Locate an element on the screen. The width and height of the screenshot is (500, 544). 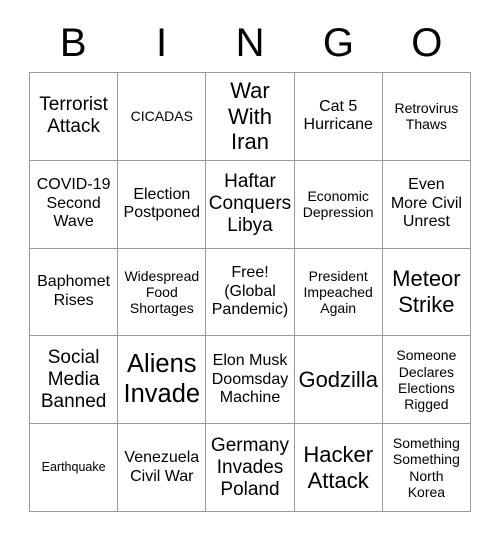
bingo-cell-label: Even More Civil Unrest is located at coordinates (426, 203).